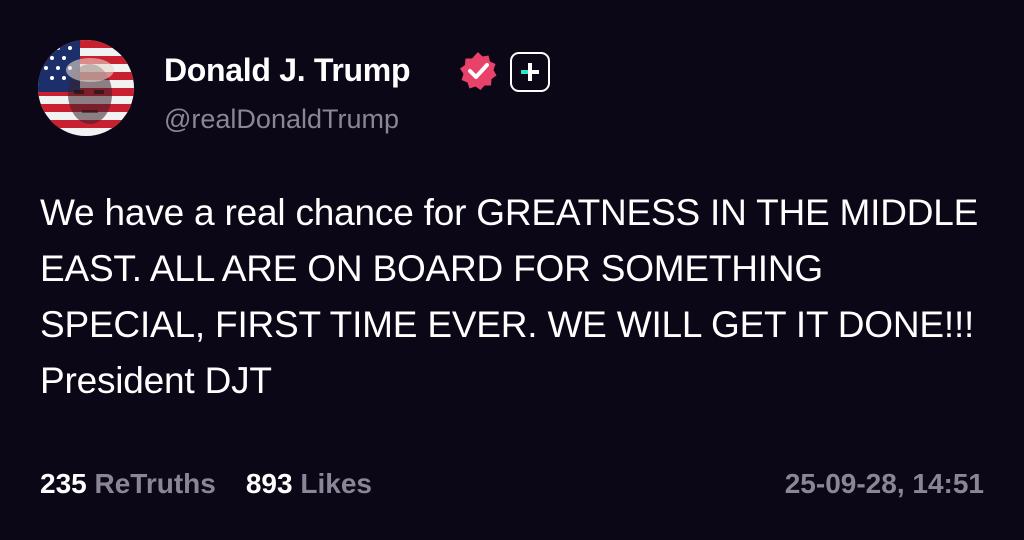 This screenshot has width=1024, height=540. What do you see at coordinates (287, 70) in the screenshot?
I see `author-display-name: Donald J. Trump` at bounding box center [287, 70].